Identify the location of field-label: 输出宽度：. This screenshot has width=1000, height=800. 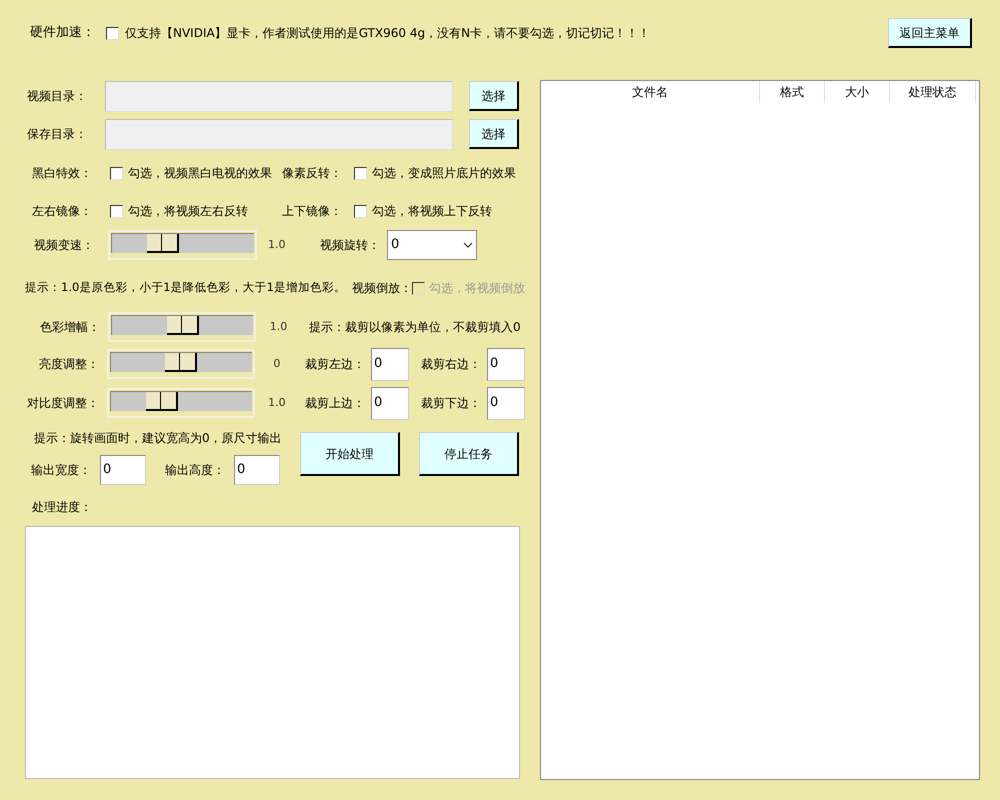
(61, 470).